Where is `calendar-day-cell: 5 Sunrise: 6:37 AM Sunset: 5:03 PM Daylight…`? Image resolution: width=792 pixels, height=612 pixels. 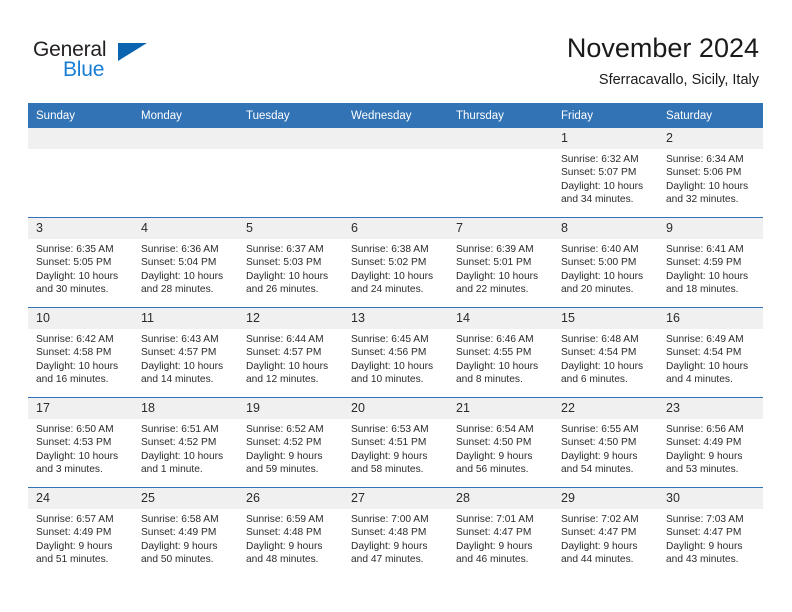
calendar-day-cell: 5 Sunrise: 6:37 AM Sunset: 5:03 PM Daylight… is located at coordinates (290, 262).